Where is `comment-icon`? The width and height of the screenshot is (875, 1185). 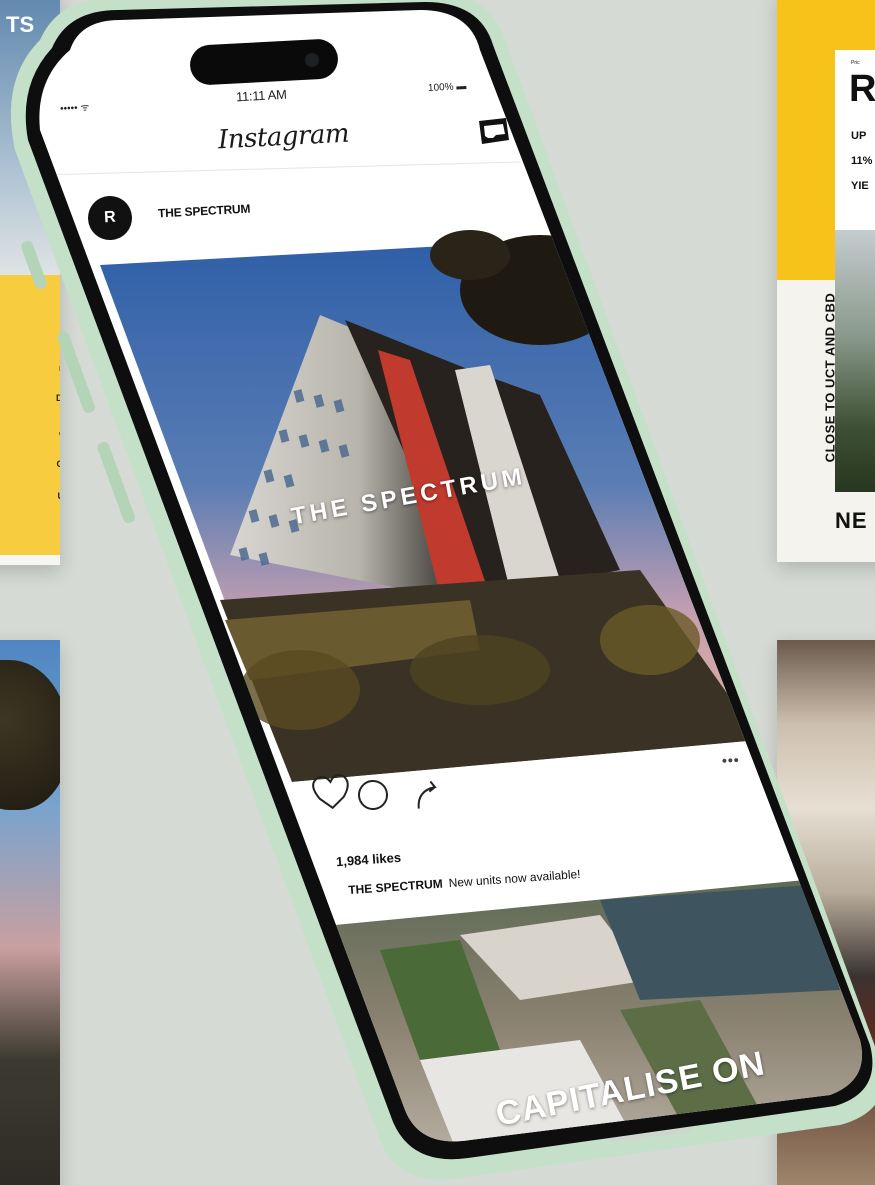 comment-icon is located at coordinates (373, 795).